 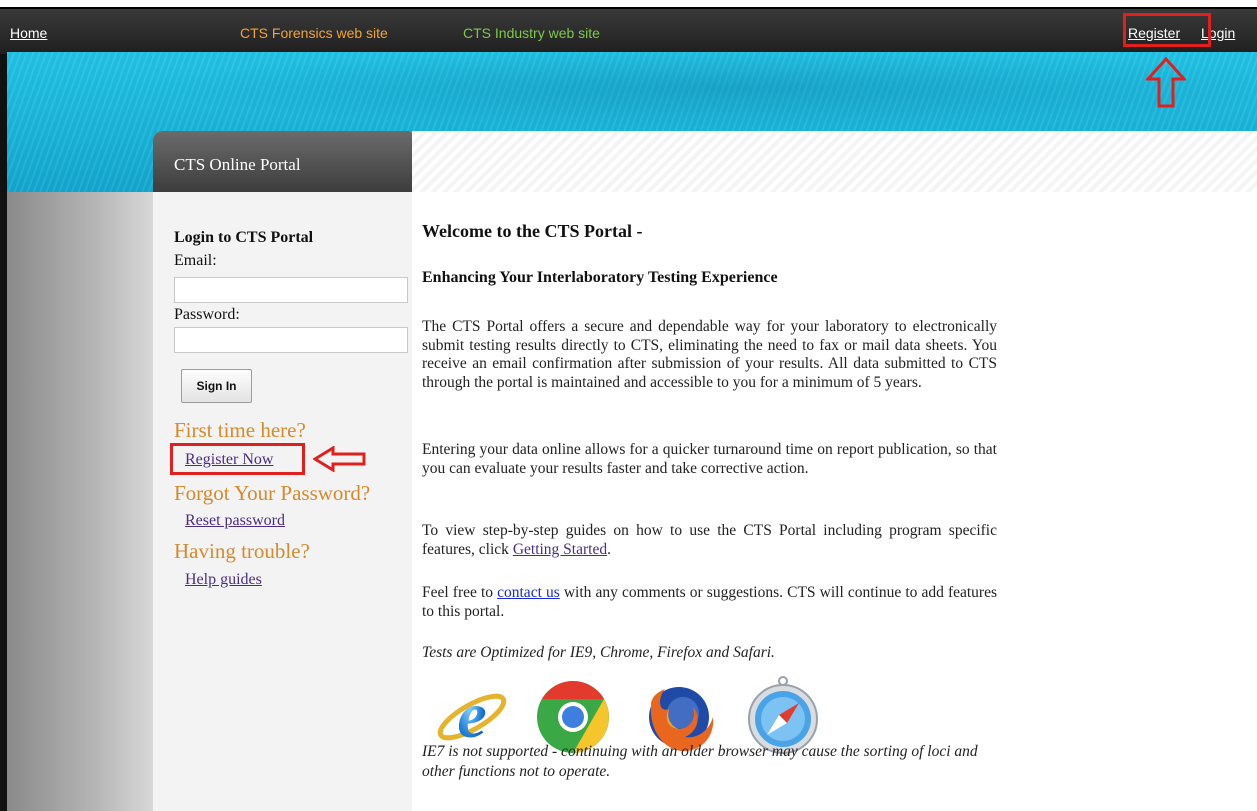 What do you see at coordinates (1166, 82) in the screenshot?
I see `annotation-up-arrow-icon` at bounding box center [1166, 82].